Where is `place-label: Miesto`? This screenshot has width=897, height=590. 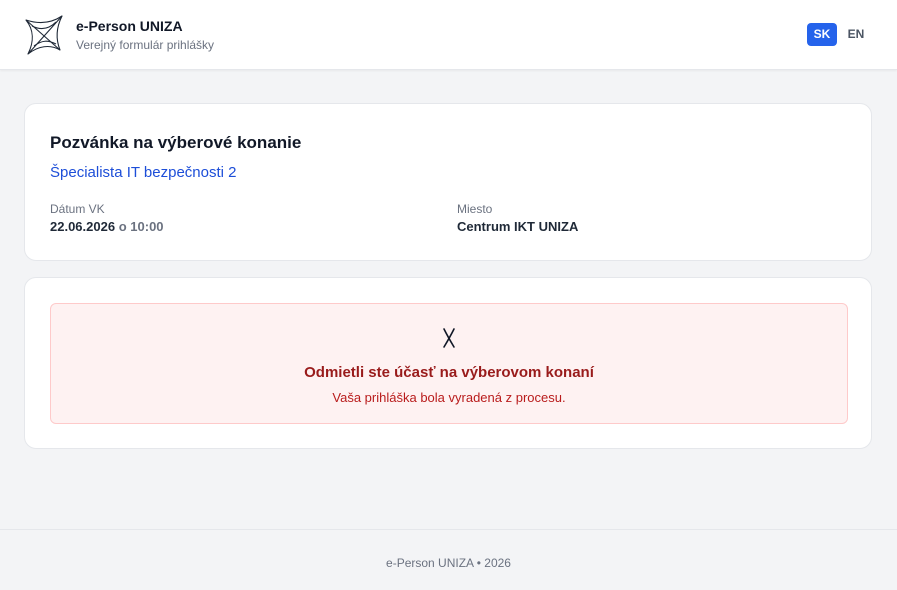 place-label: Miesto is located at coordinates (475, 209).